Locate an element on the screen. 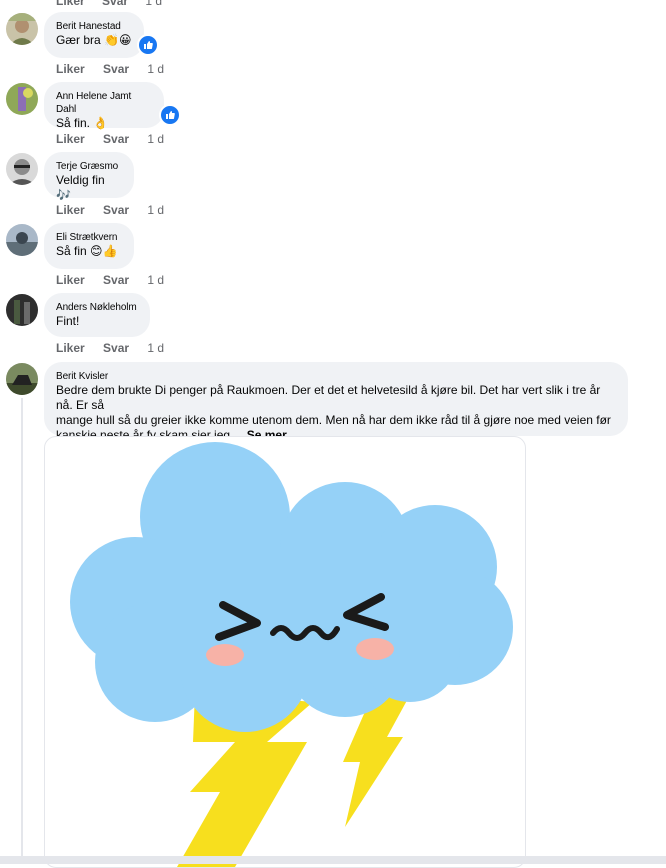  comment-text: Så fin is located at coordinates (71, 251).